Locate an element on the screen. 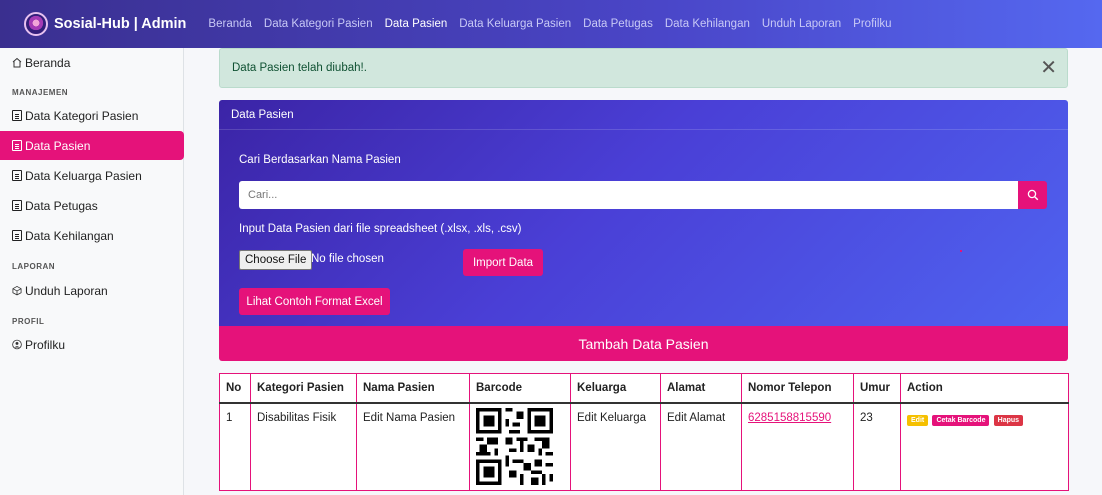 Image resolution: width=1102 pixels, height=495 pixels. cell-alamat: Edit Alamat is located at coordinates (701, 446).